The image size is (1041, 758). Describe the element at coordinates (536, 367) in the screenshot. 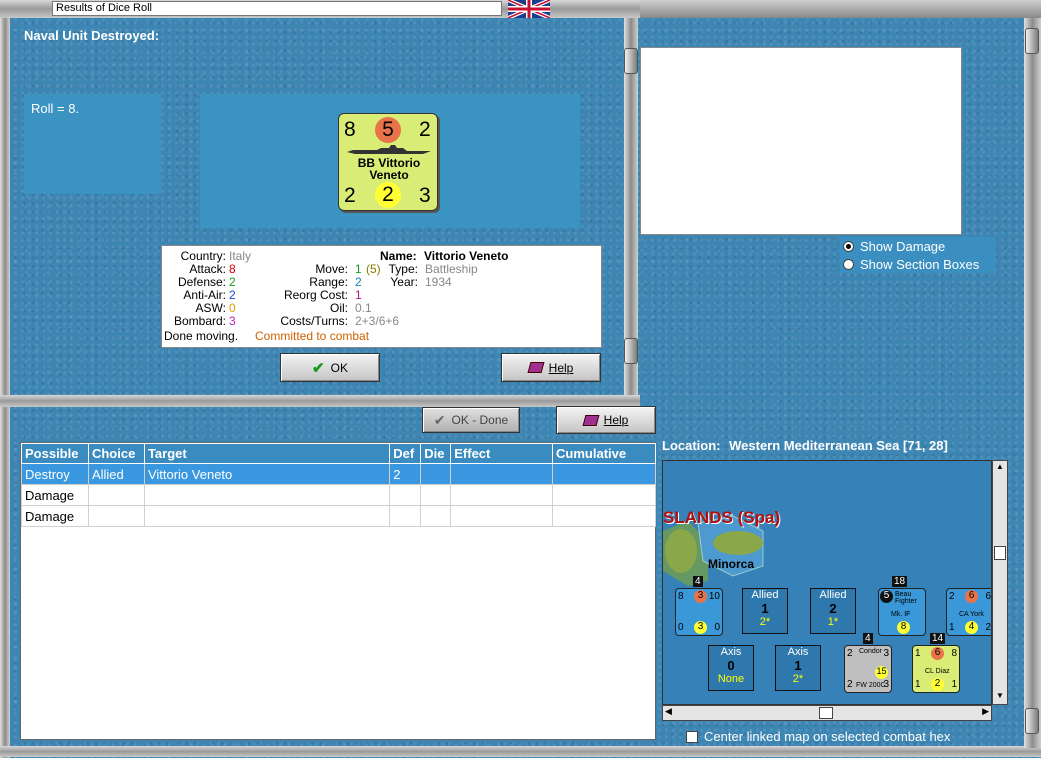

I see `book-icon` at that location.